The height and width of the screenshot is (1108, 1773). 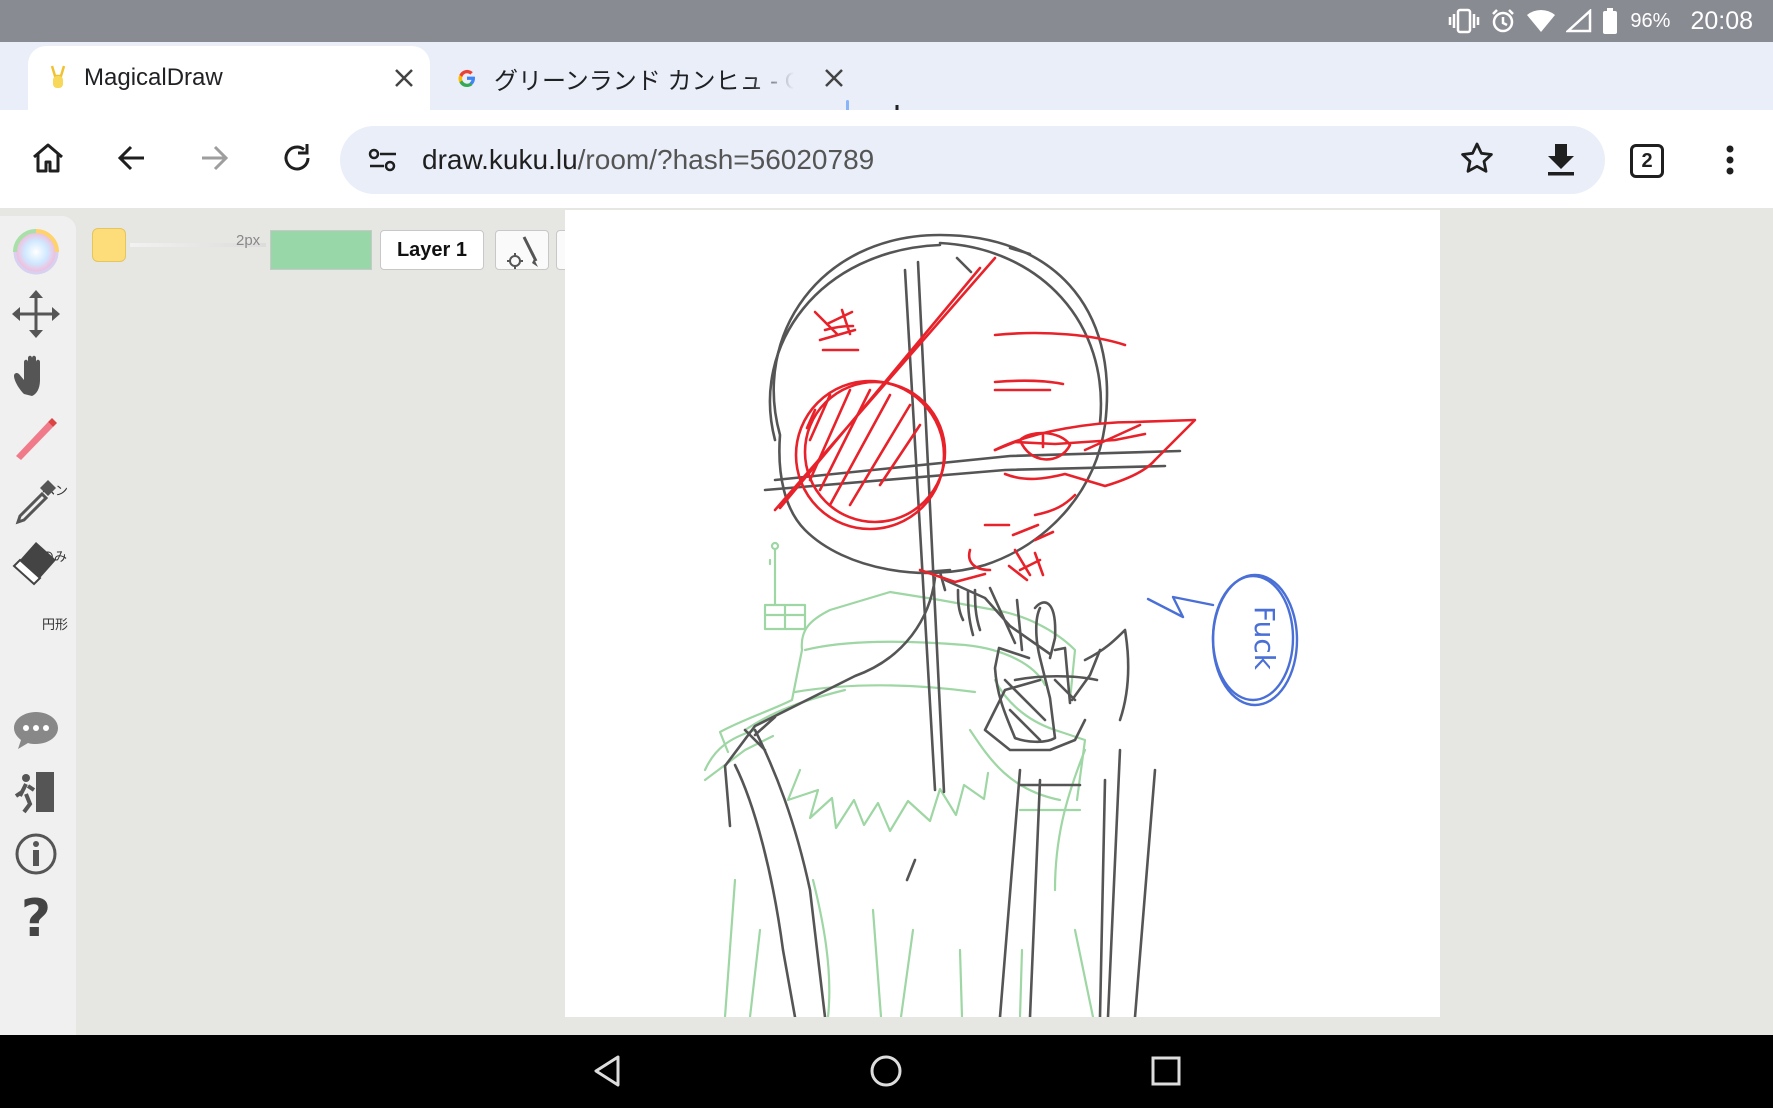 What do you see at coordinates (972, 160) in the screenshot?
I see `address-bar: draw.kuku.lu/room/?hash=56020789` at bounding box center [972, 160].